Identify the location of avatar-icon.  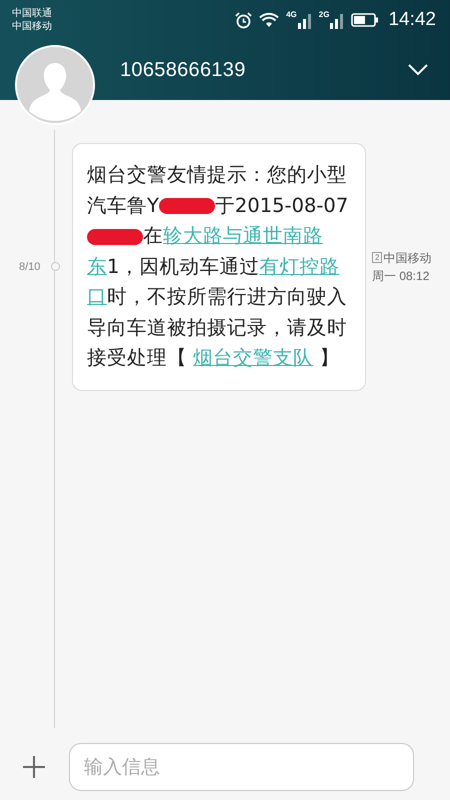
(55, 85).